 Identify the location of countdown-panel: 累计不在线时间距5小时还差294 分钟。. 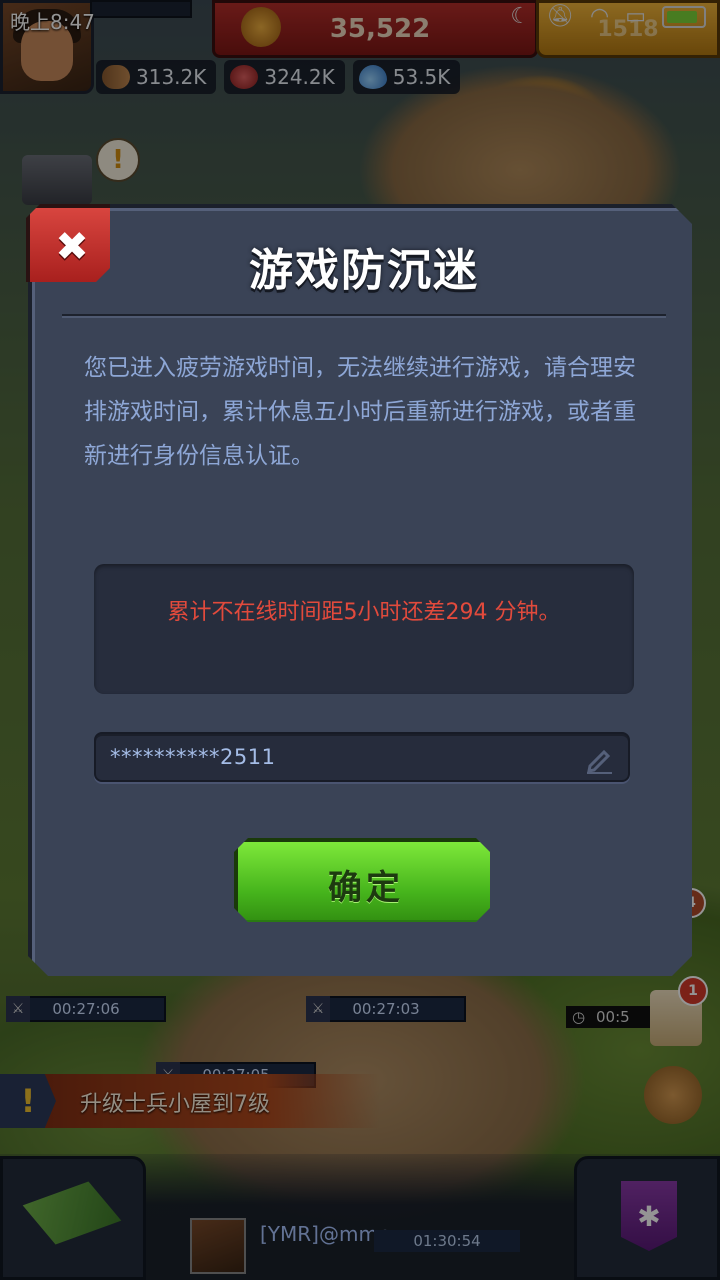
(364, 629).